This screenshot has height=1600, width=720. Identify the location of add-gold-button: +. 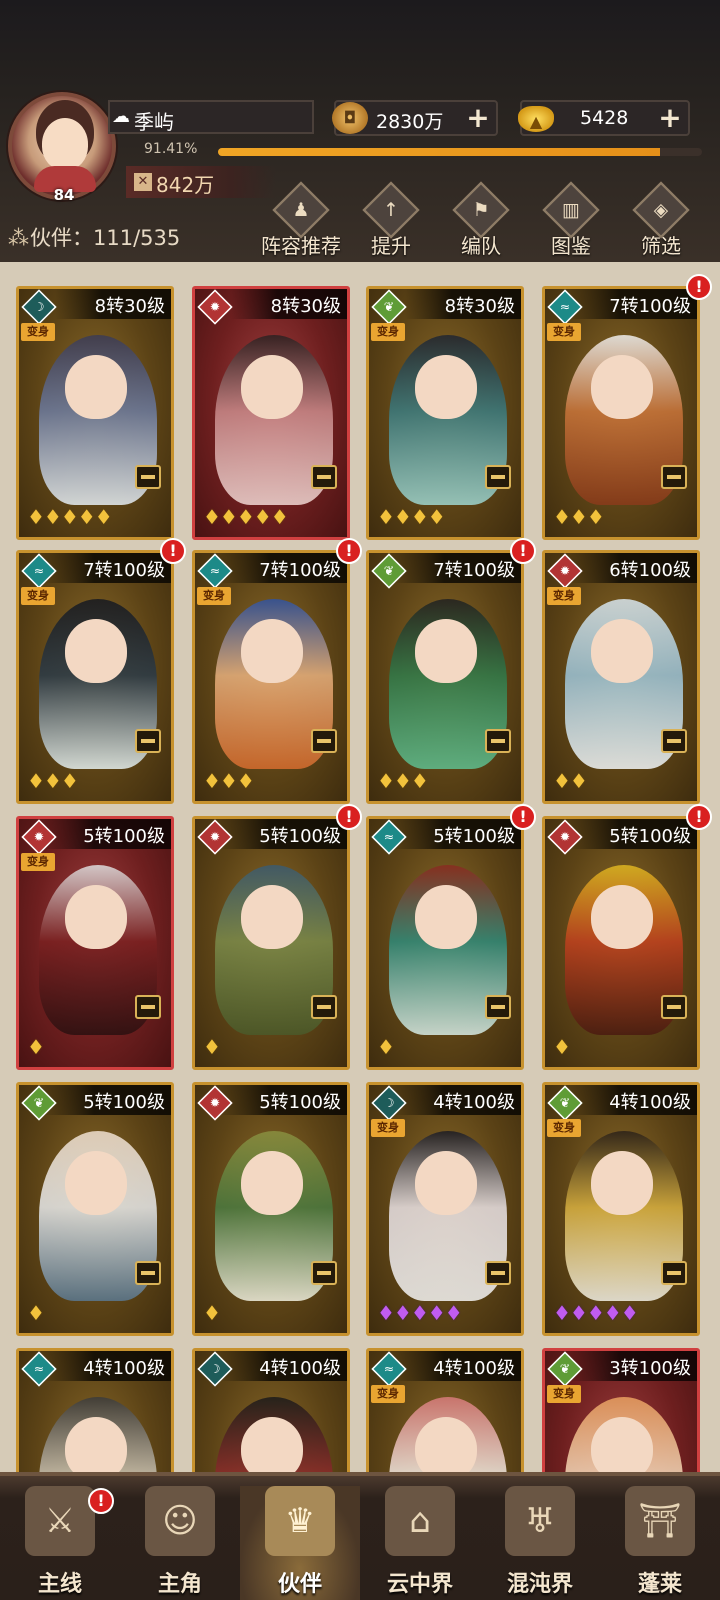
(670, 118).